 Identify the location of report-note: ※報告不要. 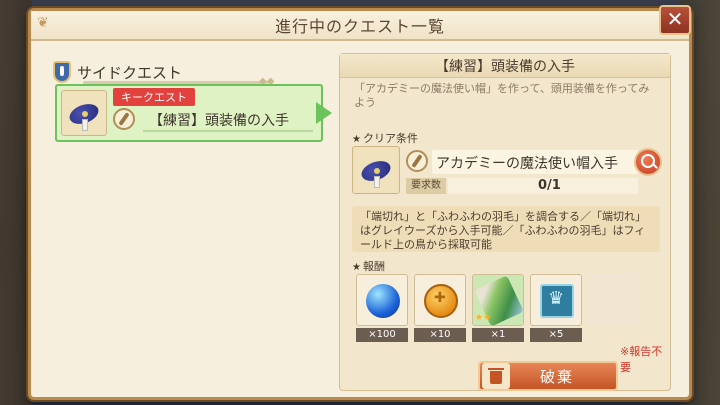
(641, 359).